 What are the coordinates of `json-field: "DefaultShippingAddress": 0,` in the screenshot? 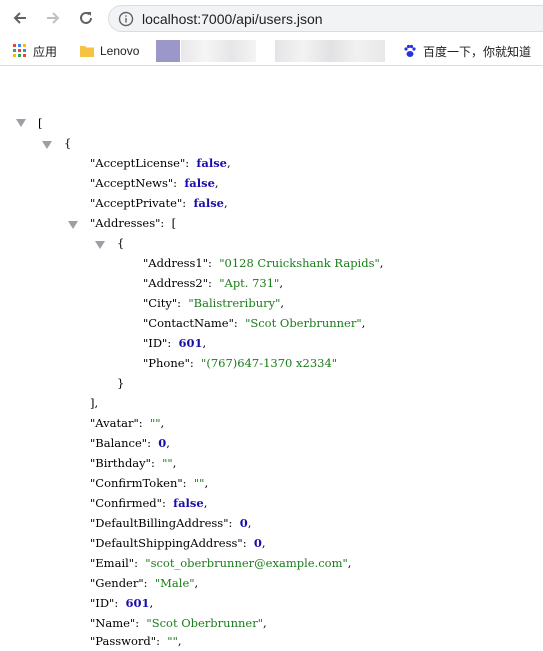 It's located at (178, 543).